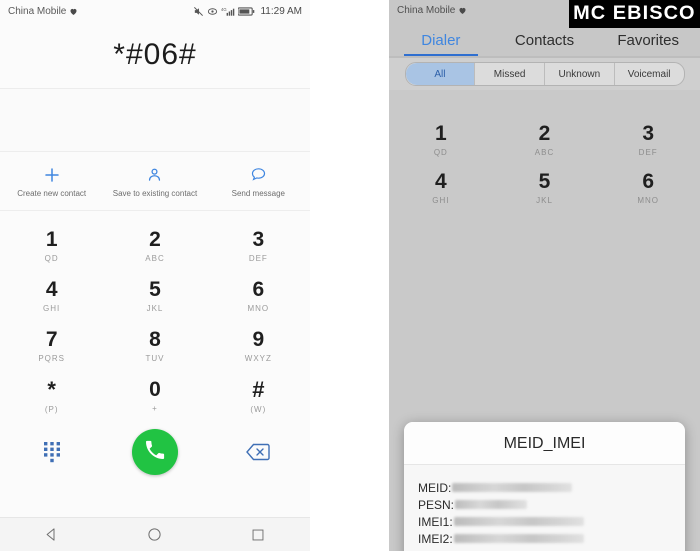 This screenshot has height=551, width=700. Describe the element at coordinates (155, 193) in the screenshot. I see `save-to-existing-contact-label: Save to existing contact` at that location.